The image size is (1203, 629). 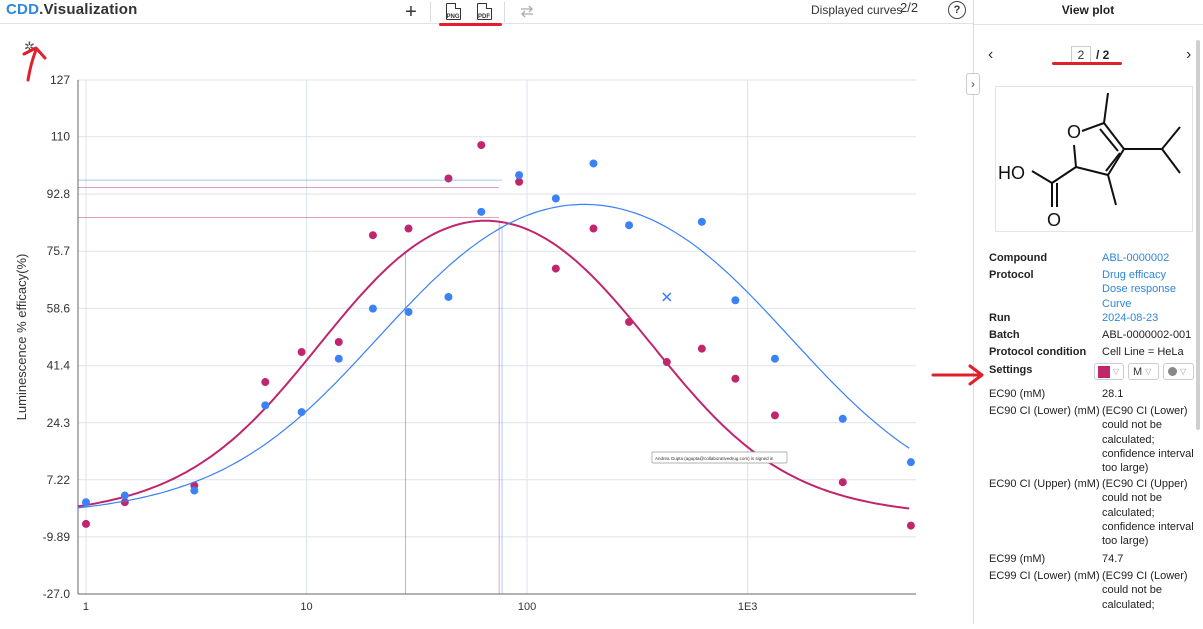 I want to click on y-tick-label: 127, so click(x=60, y=80).